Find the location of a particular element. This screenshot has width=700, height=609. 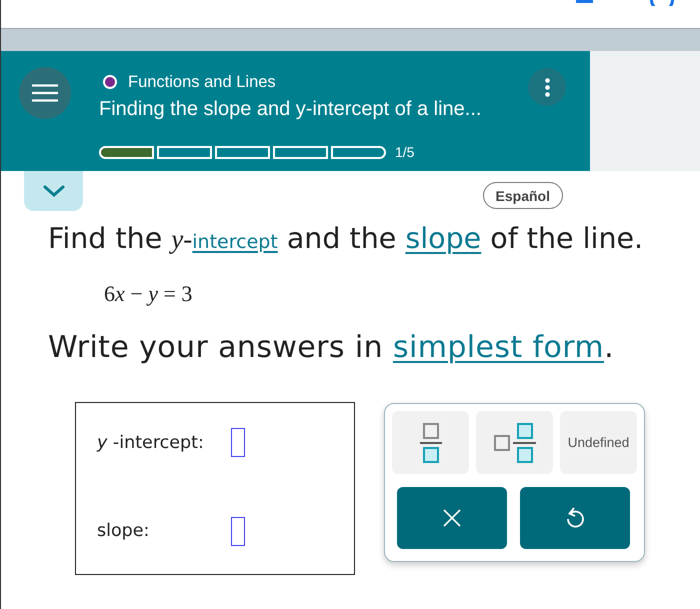

mixed-number-key is located at coordinates (514, 442).